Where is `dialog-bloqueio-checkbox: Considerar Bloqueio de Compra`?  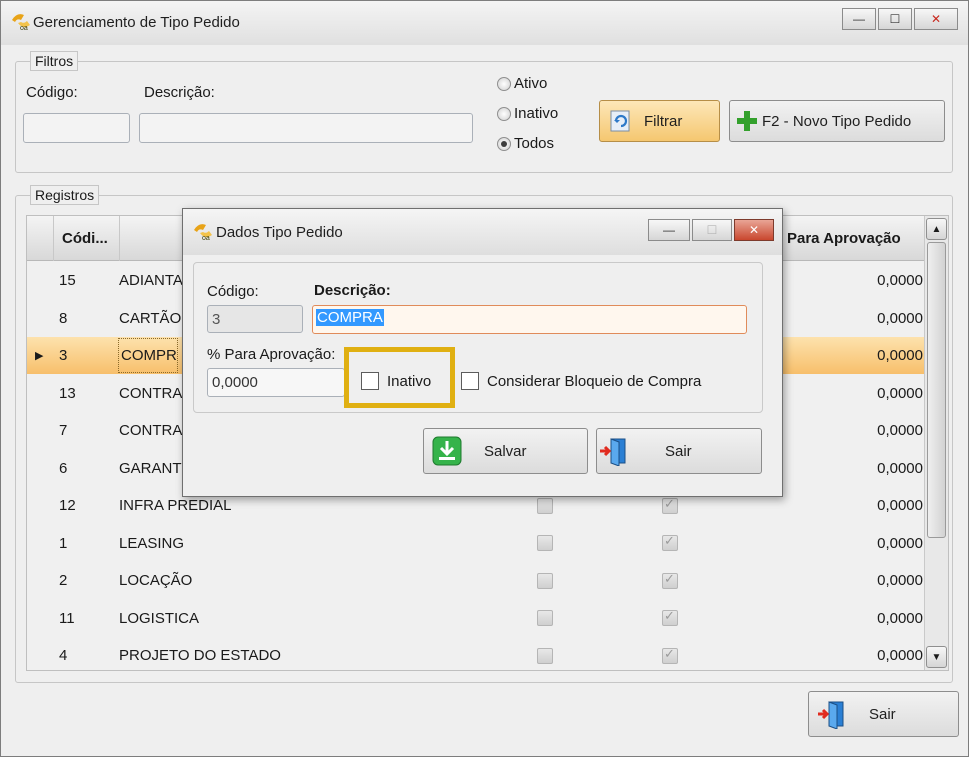
dialog-bloqueio-checkbox: Considerar Bloqueio de Compra is located at coordinates (581, 381).